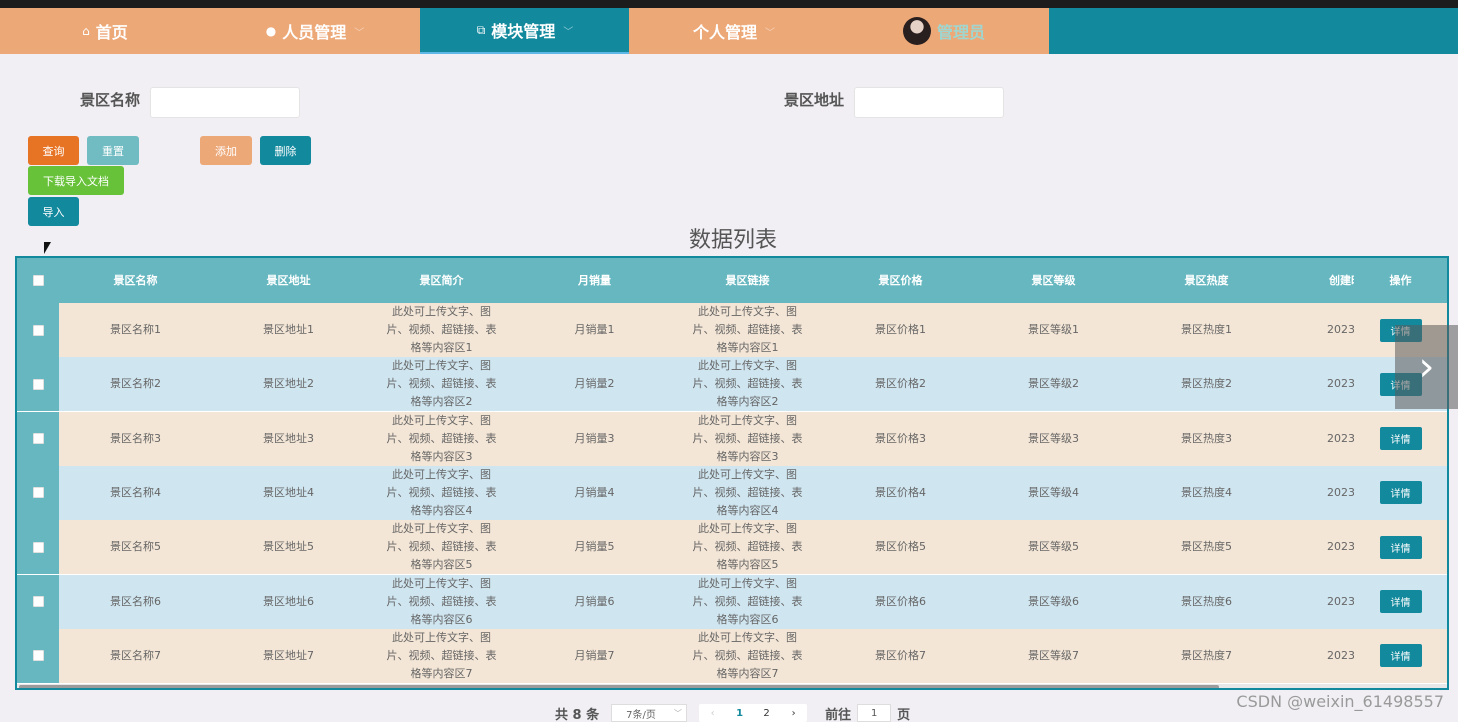  I want to click on user-menu: 管理员, so click(944, 31).